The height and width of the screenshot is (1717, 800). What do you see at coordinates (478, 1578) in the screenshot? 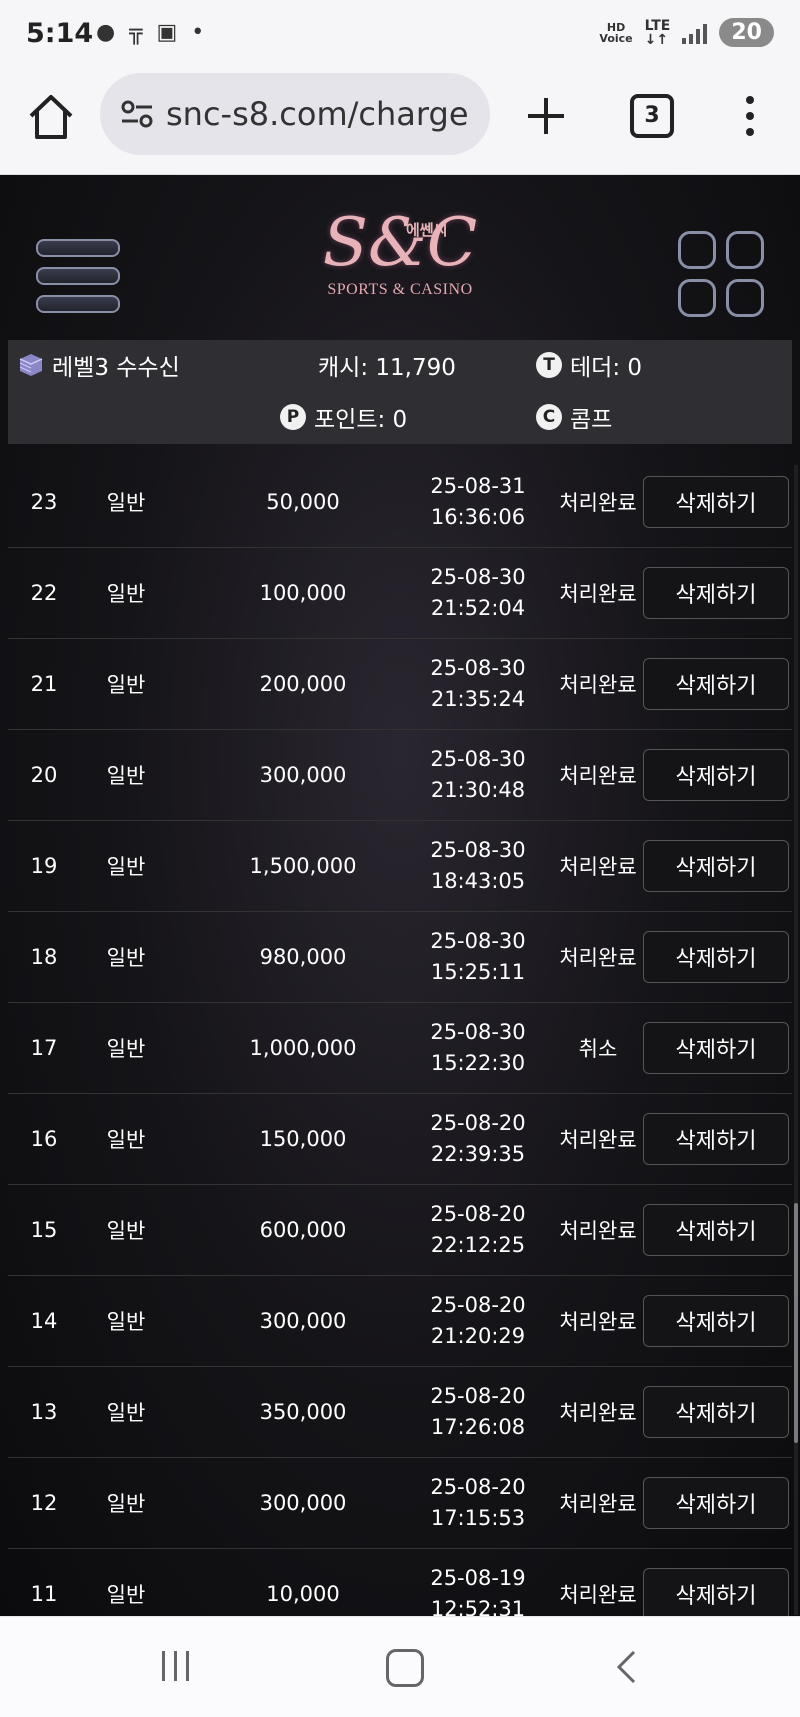
I see `row-date: 25-08-19` at bounding box center [478, 1578].